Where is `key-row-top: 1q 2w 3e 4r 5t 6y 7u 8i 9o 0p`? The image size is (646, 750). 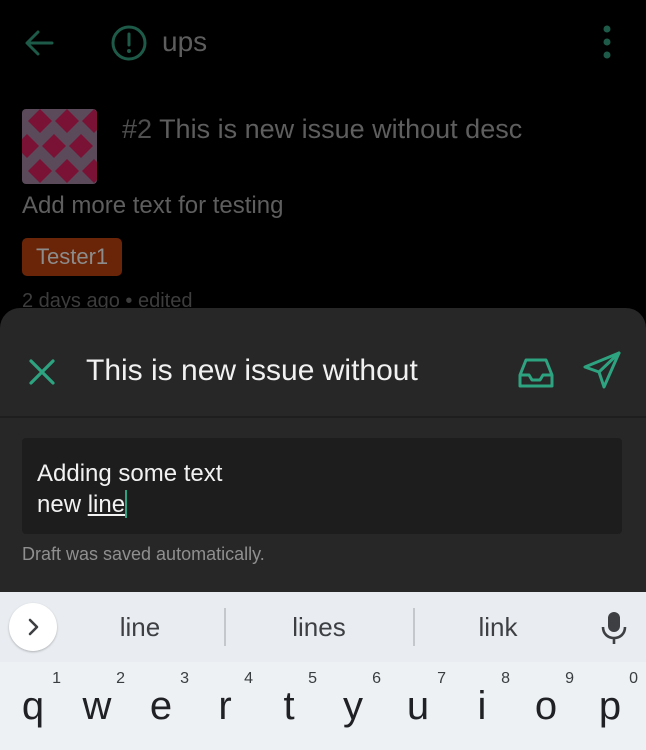
key-row-top: 1q 2w 3e 4r 5t 6y 7u 8i 9o 0p is located at coordinates (323, 706).